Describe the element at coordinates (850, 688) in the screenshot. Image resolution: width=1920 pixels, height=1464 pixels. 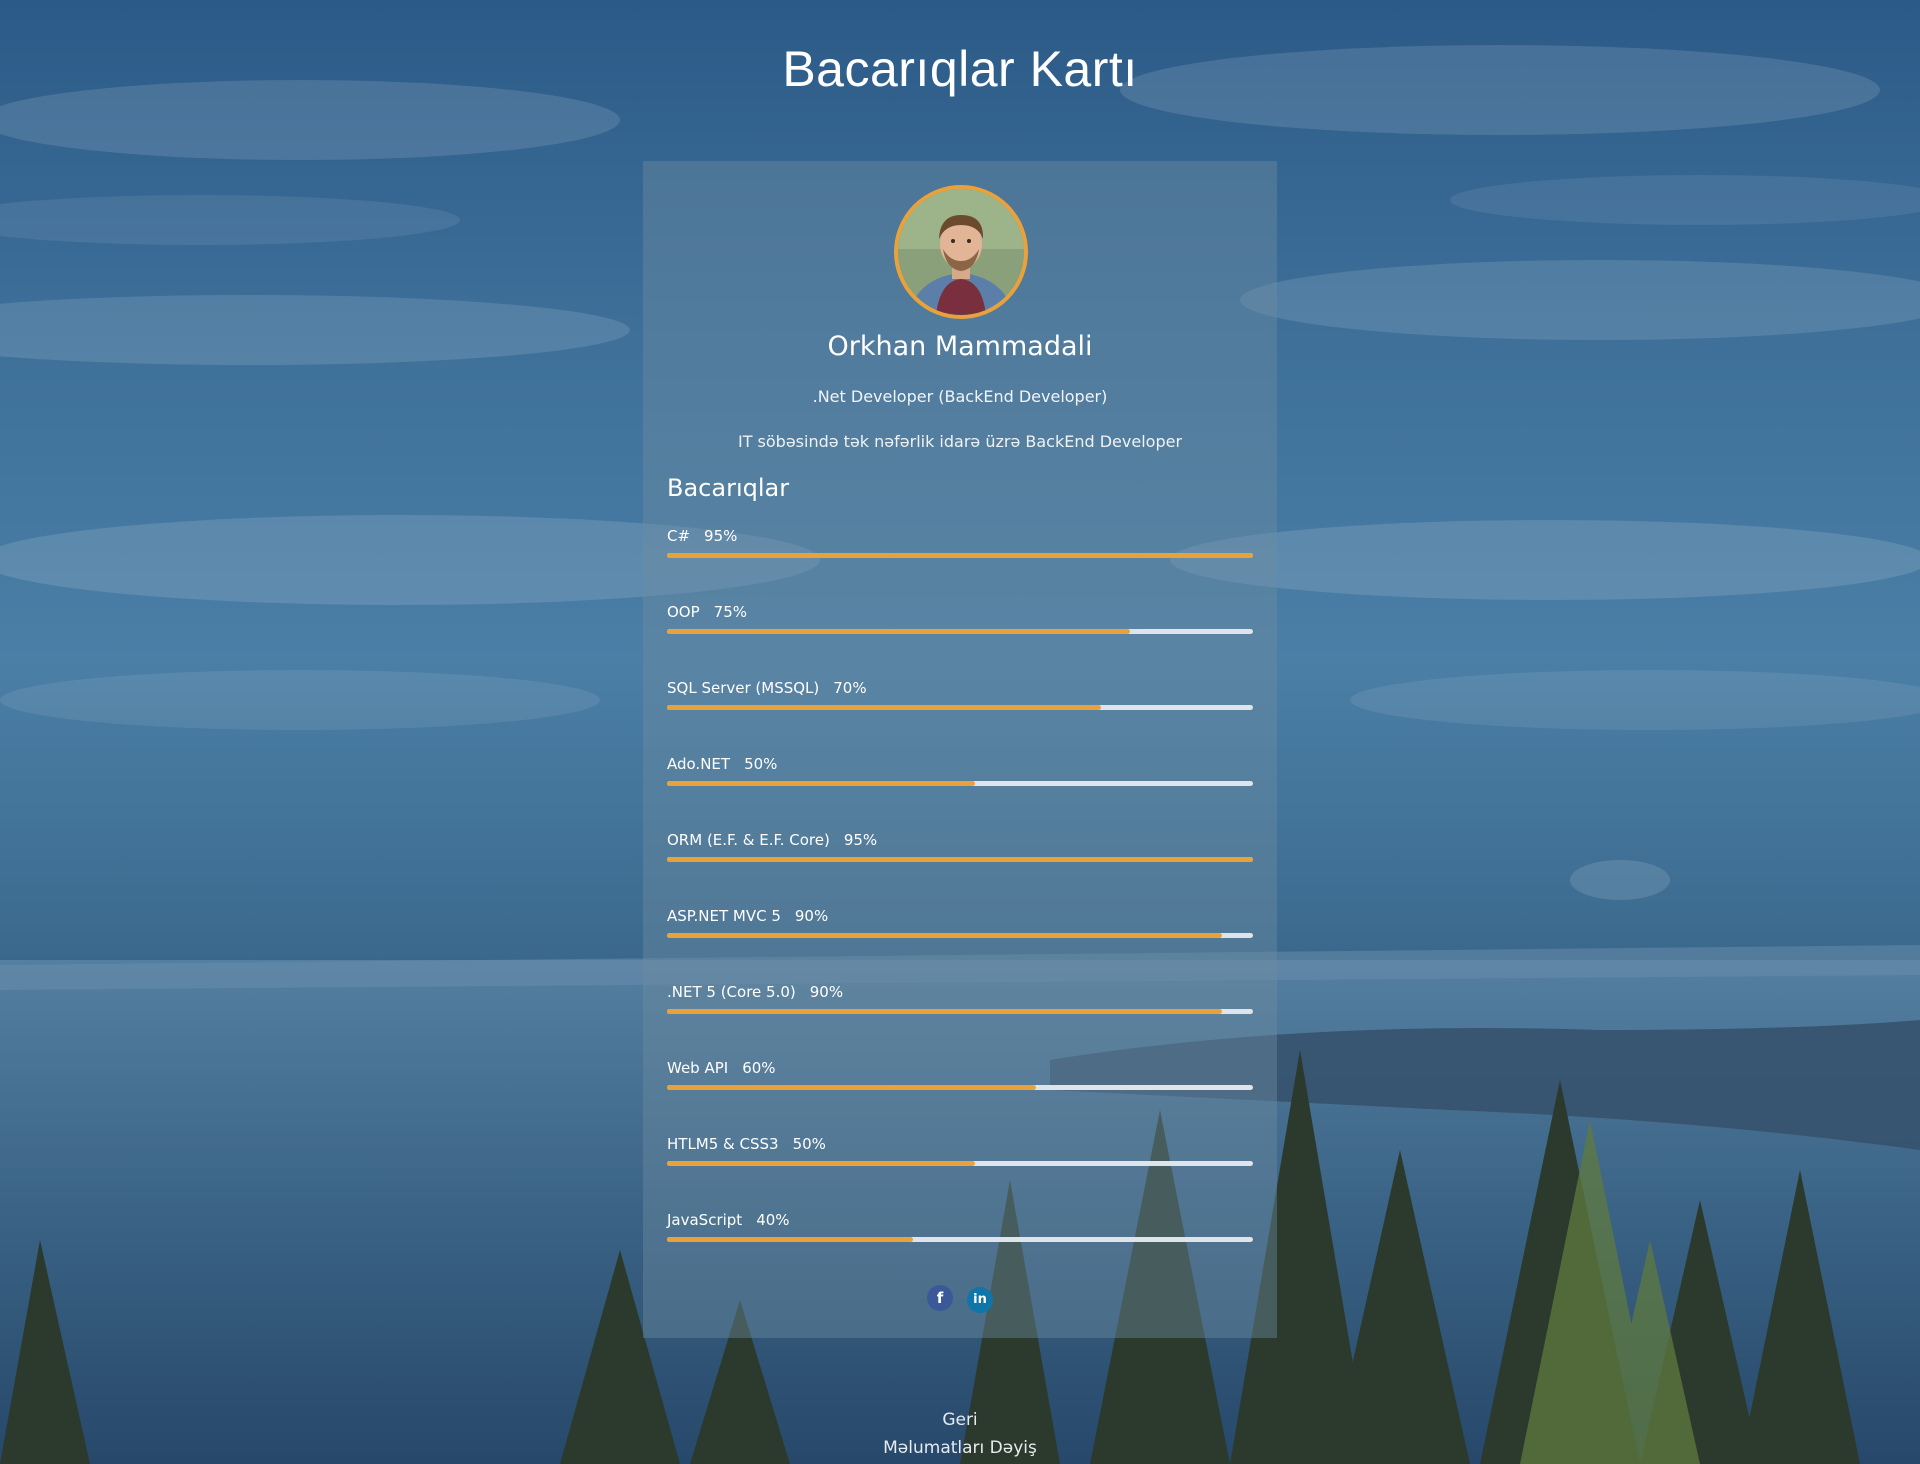
I see `skill-percent: 70%` at that location.